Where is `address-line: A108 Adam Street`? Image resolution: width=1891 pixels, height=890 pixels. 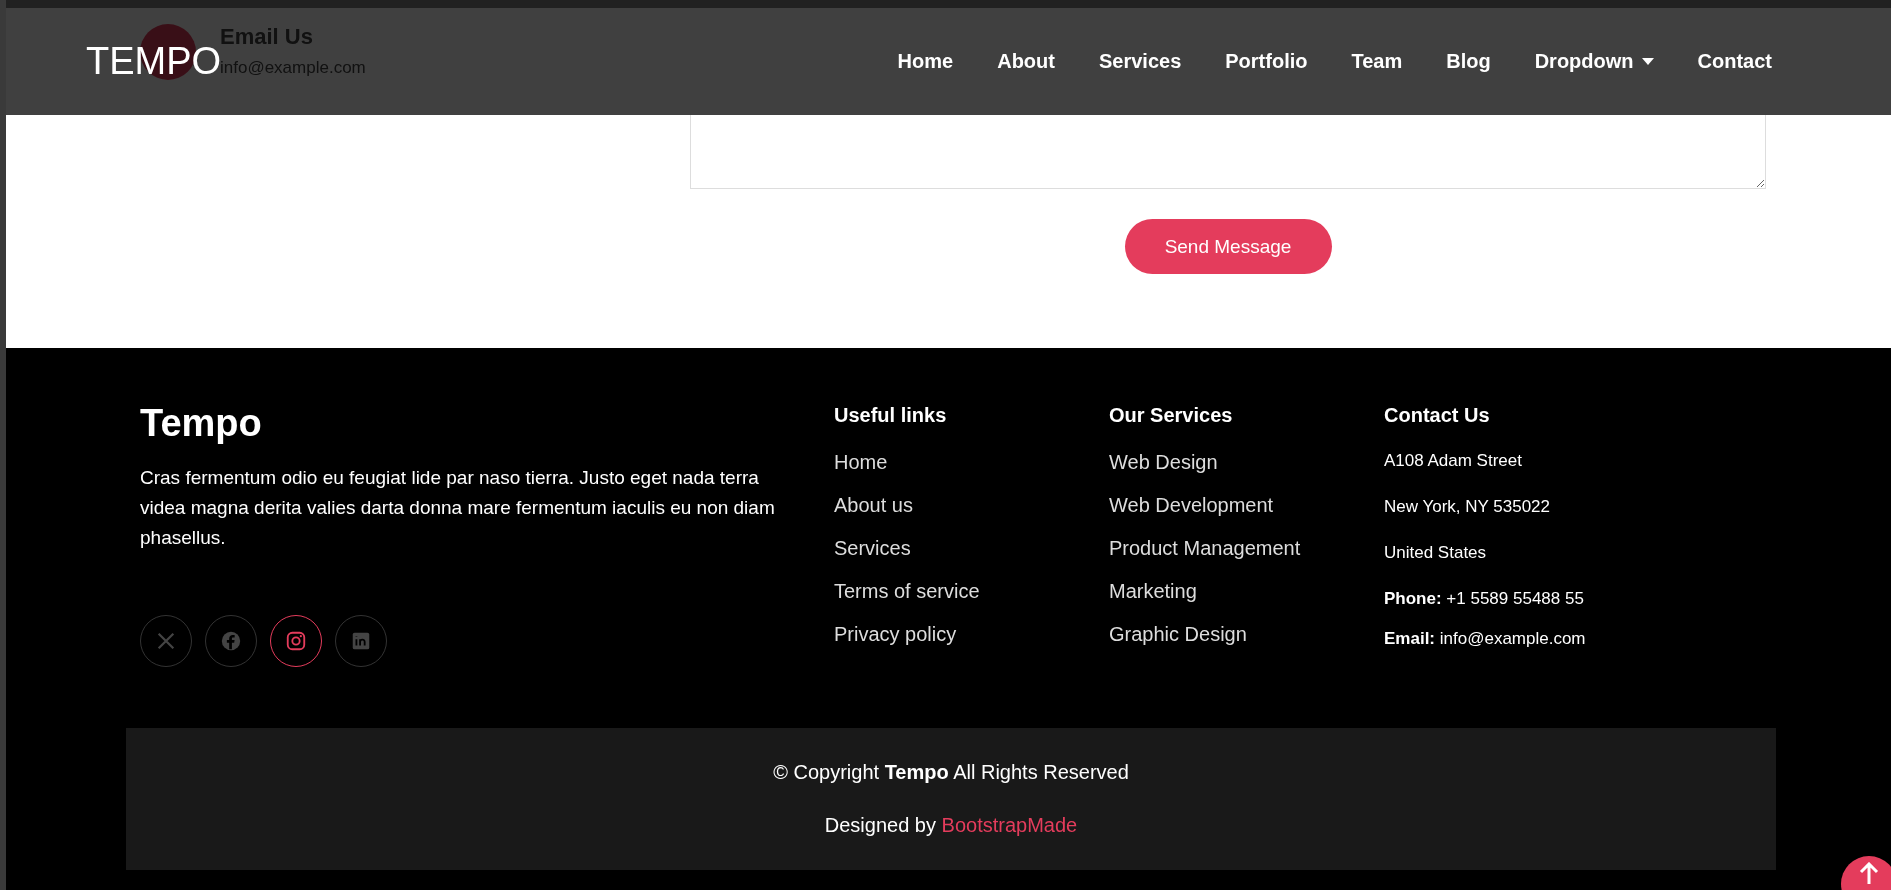 address-line: A108 Adam Street is located at coordinates (1453, 461).